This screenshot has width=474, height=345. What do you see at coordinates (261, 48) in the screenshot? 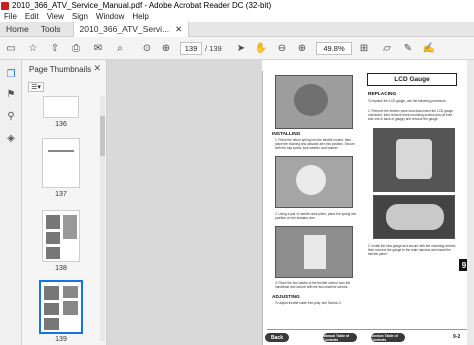
I see `hand-tool-icon: ✋` at bounding box center [261, 48].